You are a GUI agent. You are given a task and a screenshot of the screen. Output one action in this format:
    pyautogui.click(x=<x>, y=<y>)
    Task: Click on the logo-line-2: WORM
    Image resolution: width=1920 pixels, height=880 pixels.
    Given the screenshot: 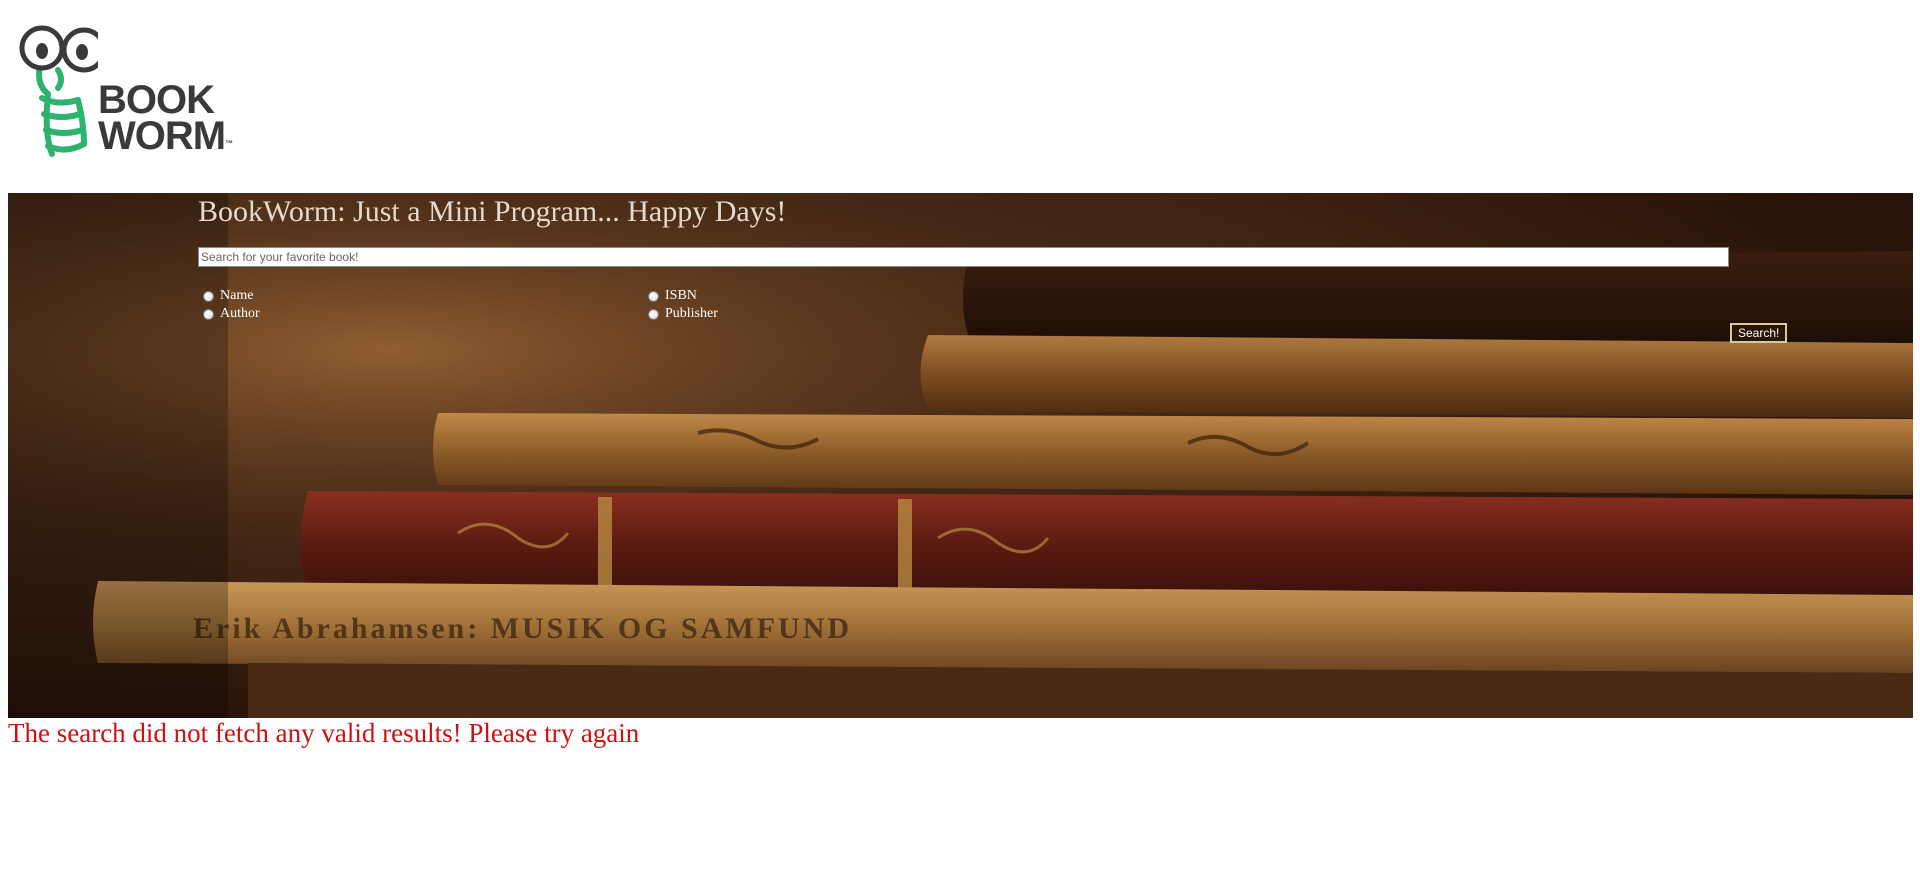 What is the action you would take?
    pyautogui.click(x=162, y=136)
    